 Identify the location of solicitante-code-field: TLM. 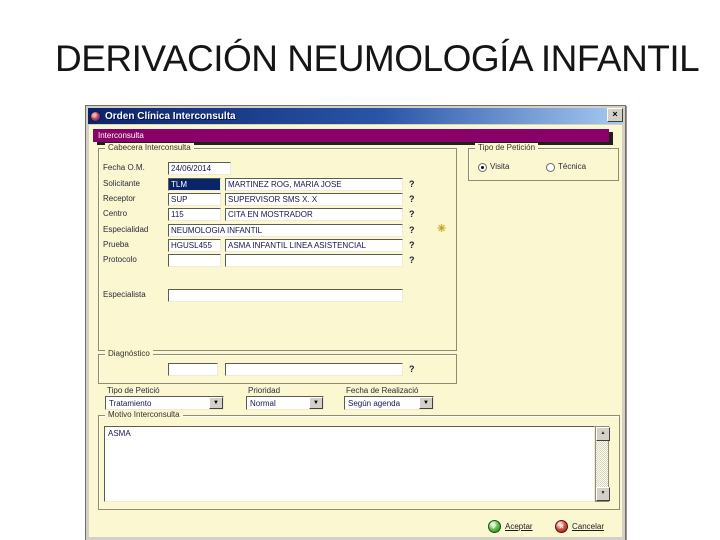
(194, 184).